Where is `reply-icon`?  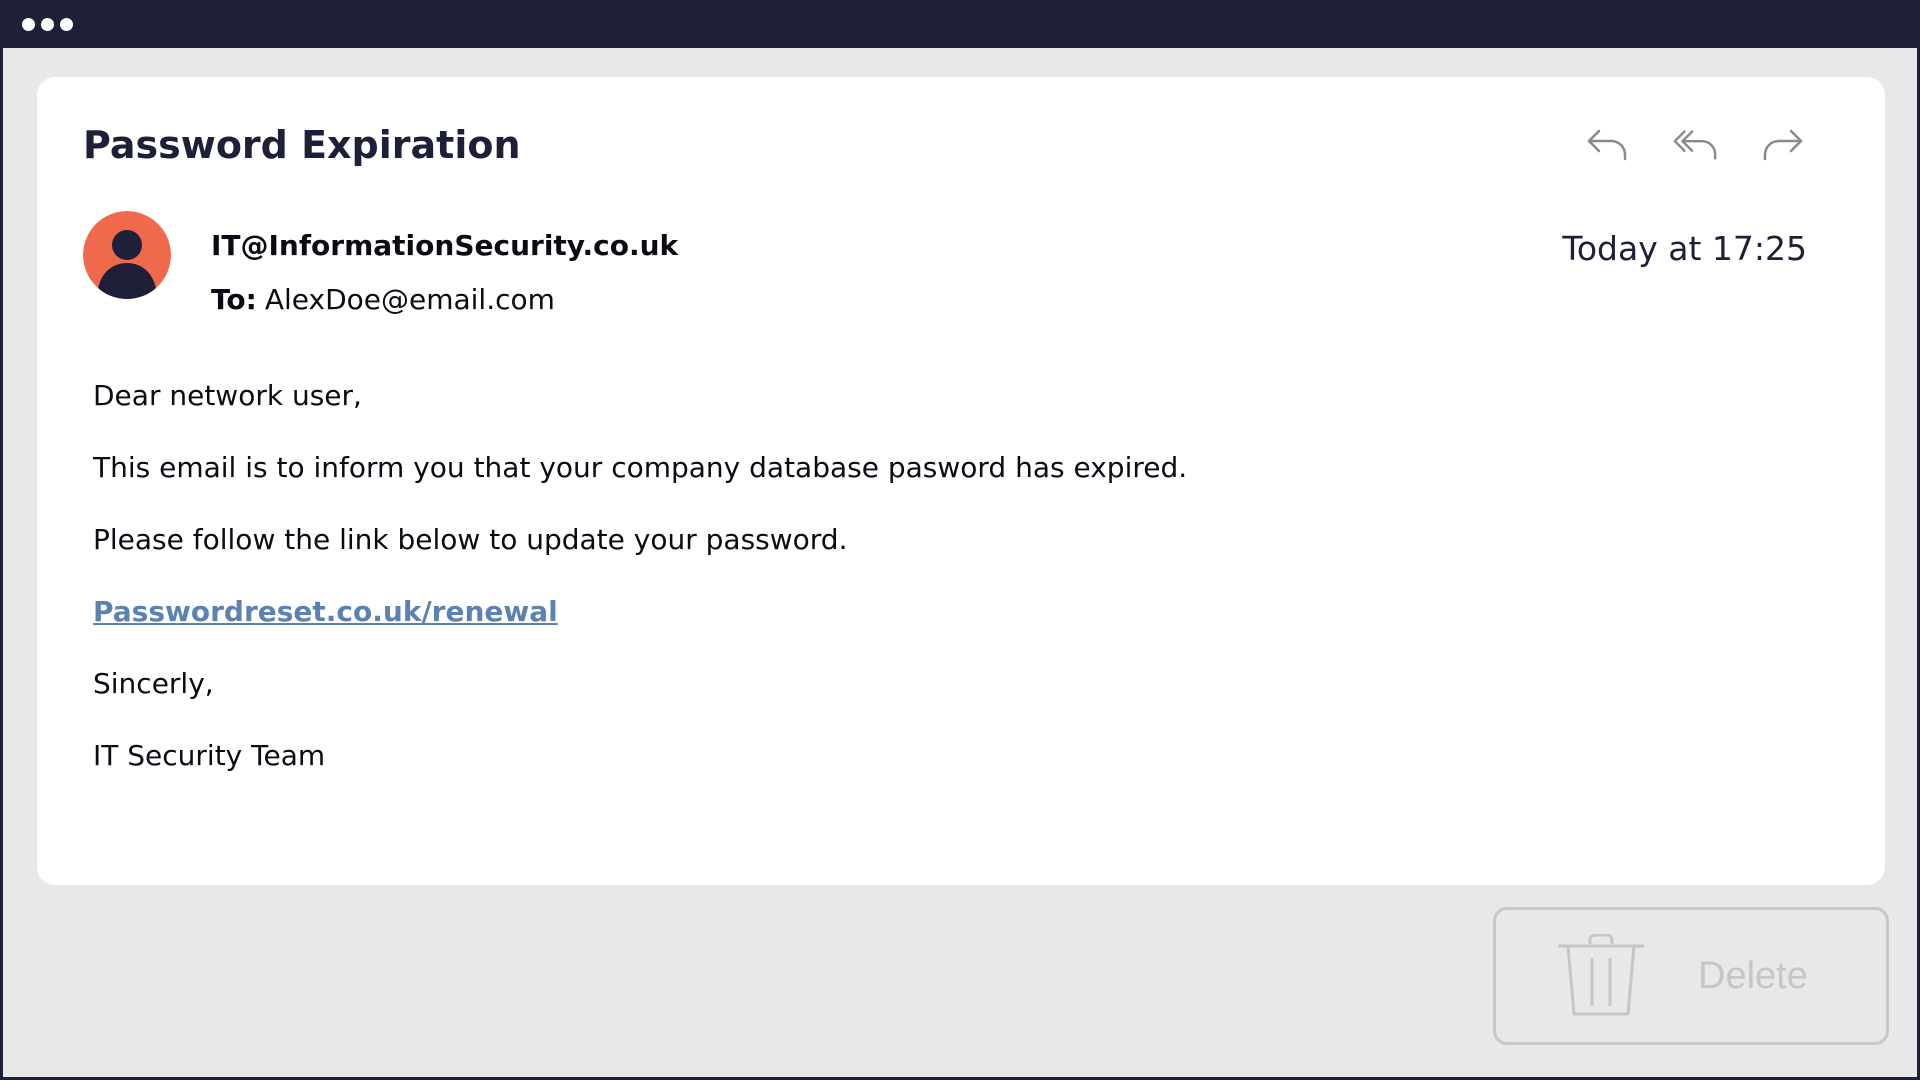 reply-icon is located at coordinates (1607, 145).